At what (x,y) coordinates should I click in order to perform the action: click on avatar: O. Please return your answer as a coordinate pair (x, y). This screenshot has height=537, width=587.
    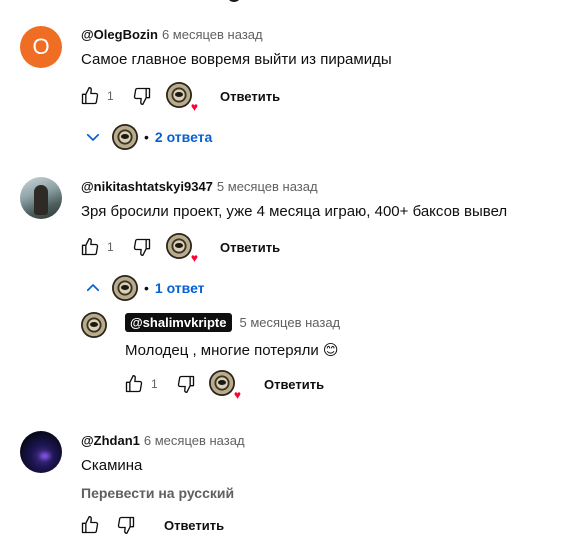
    Looking at the image, I should click on (41, 47).